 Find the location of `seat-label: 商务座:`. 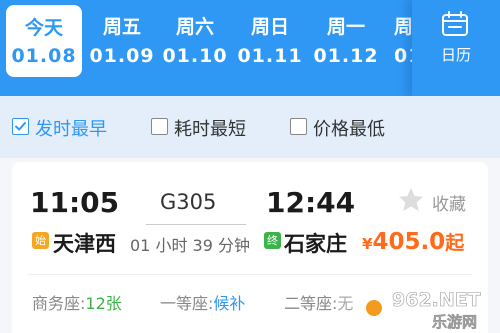

seat-label: 商务座: is located at coordinates (59, 303).